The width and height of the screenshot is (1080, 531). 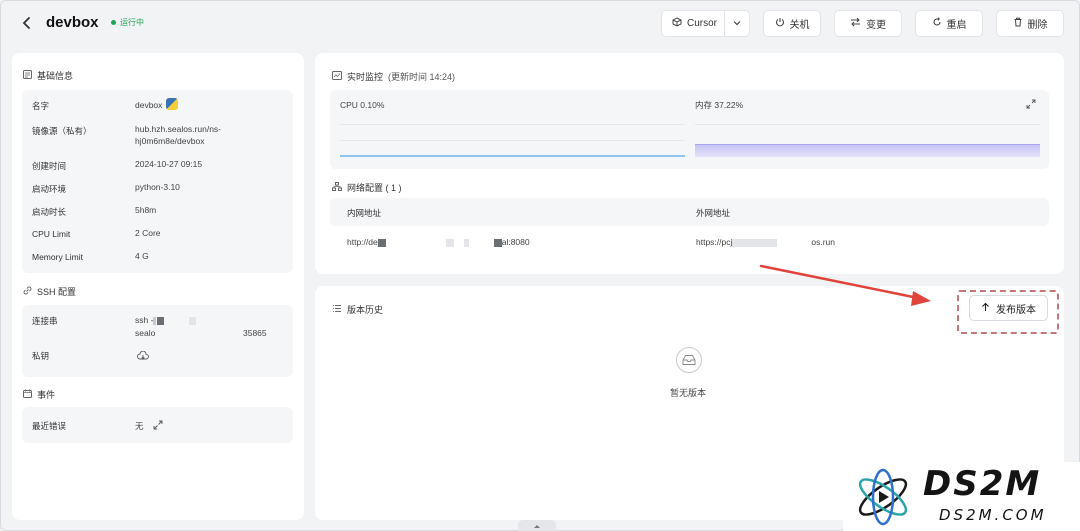 I want to click on events-box: 最近错误 无, so click(x=157, y=425).